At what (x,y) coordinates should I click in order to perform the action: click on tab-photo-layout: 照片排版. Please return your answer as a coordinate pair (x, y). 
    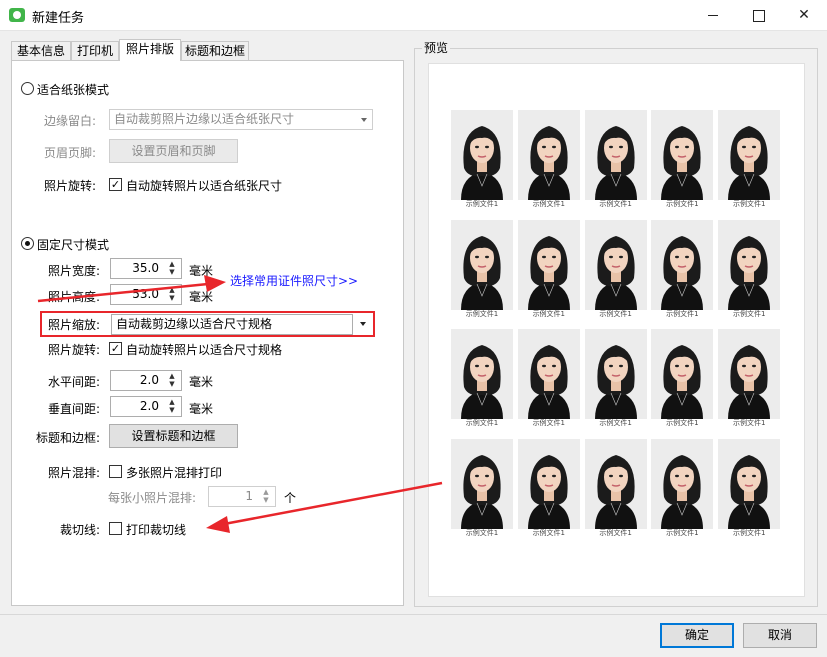
    Looking at the image, I should click on (150, 50).